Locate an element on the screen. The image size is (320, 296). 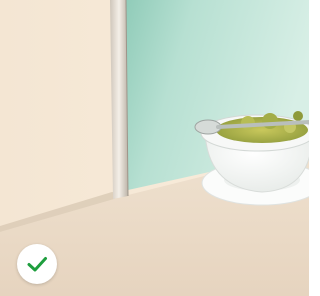
selected-checkmark-badge is located at coordinates (37, 264).